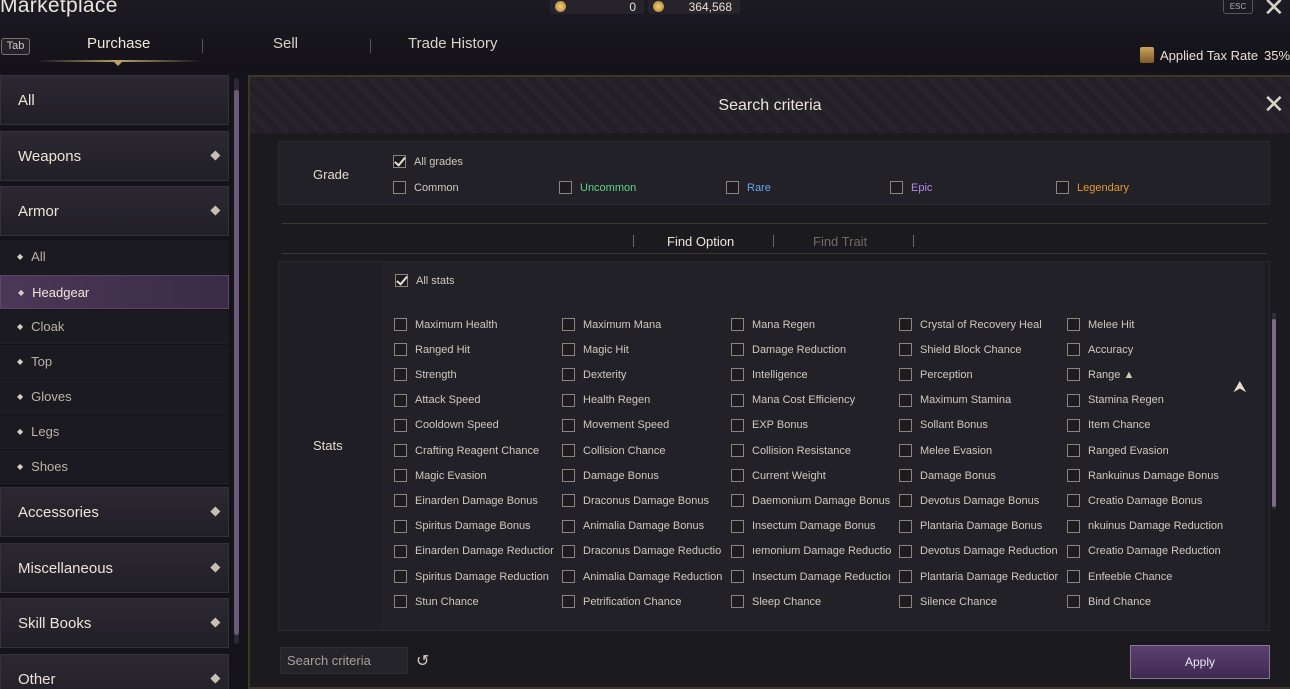  Describe the element at coordinates (643, 400) in the screenshot. I see `stat-checkbox: Health Regen` at that location.